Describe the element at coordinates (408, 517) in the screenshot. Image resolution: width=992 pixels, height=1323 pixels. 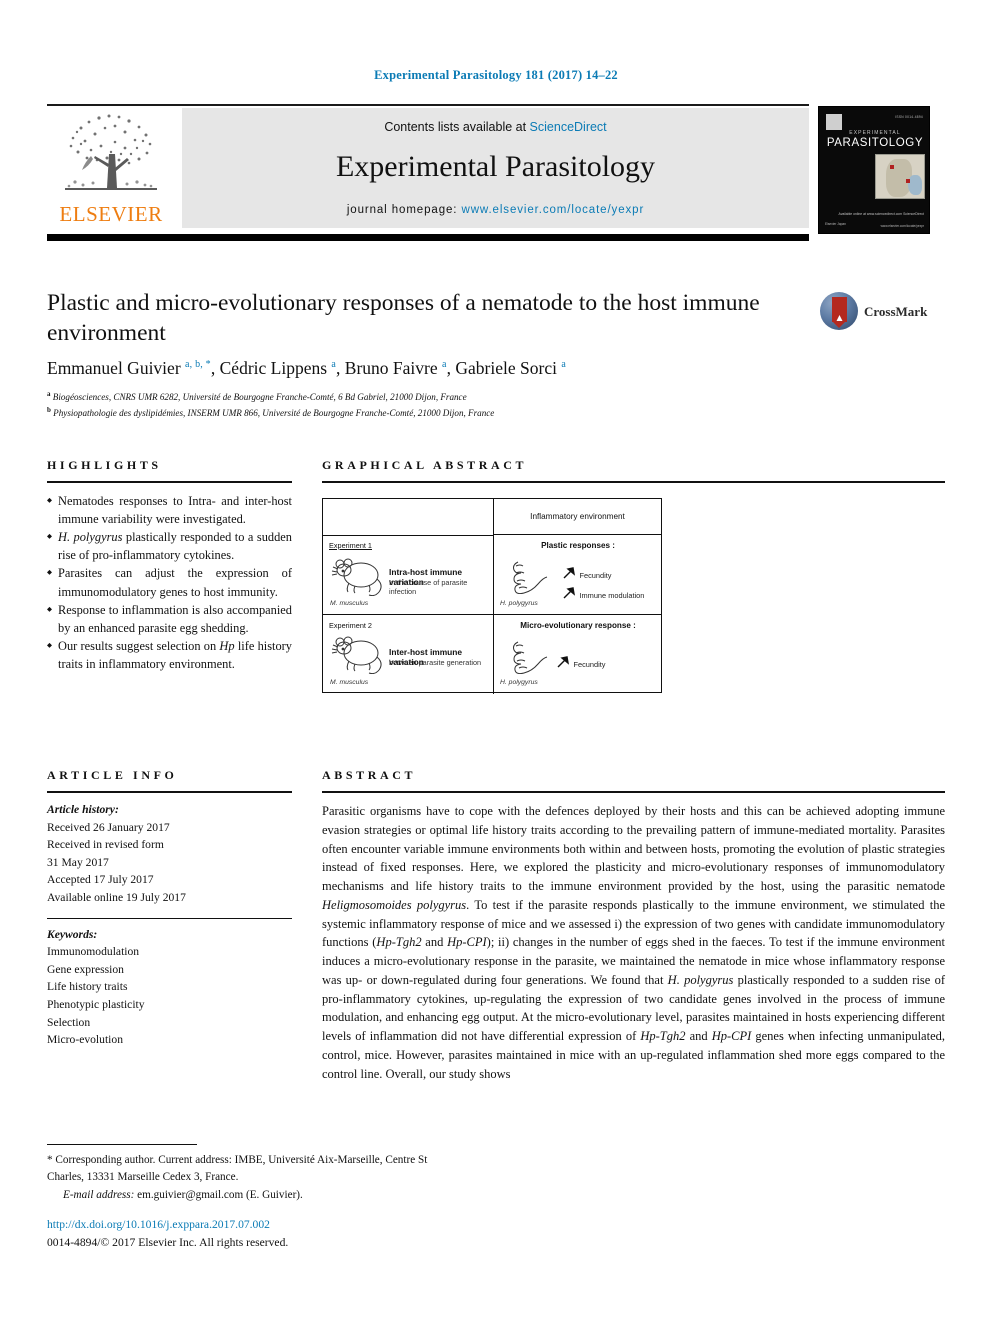
I see `ga-header-blank-cell` at that location.